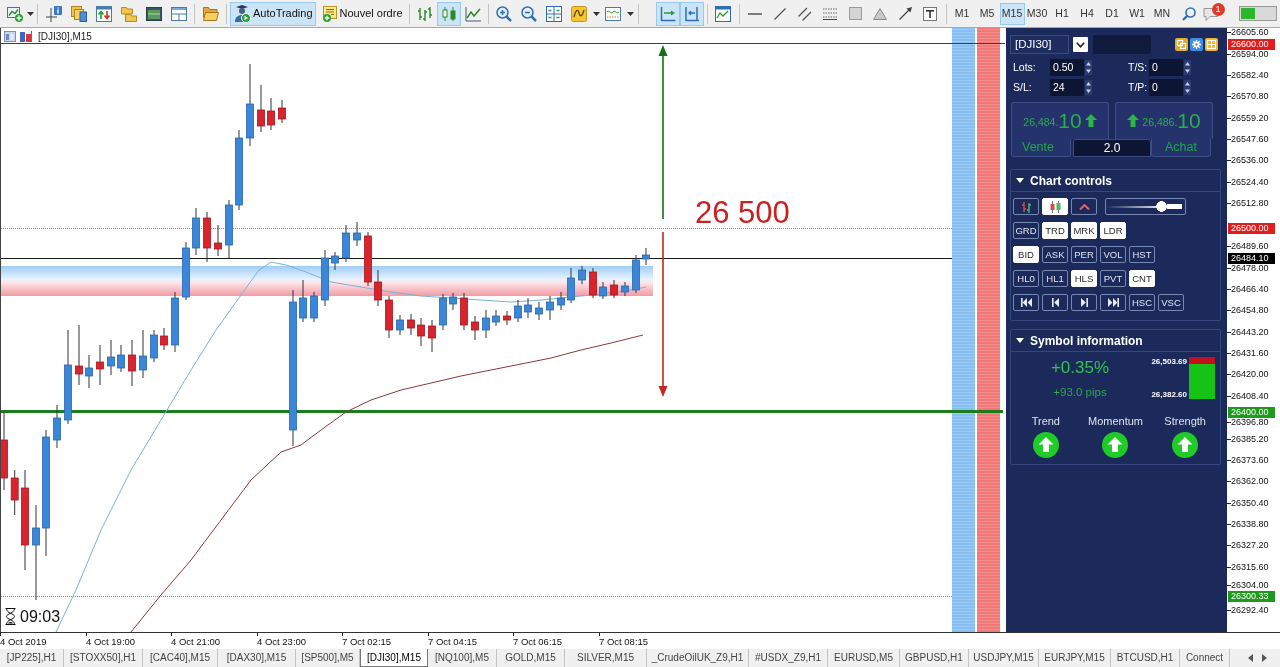 This screenshot has height=667, width=1280. I want to click on curve-tile-icon, so click(579, 13).